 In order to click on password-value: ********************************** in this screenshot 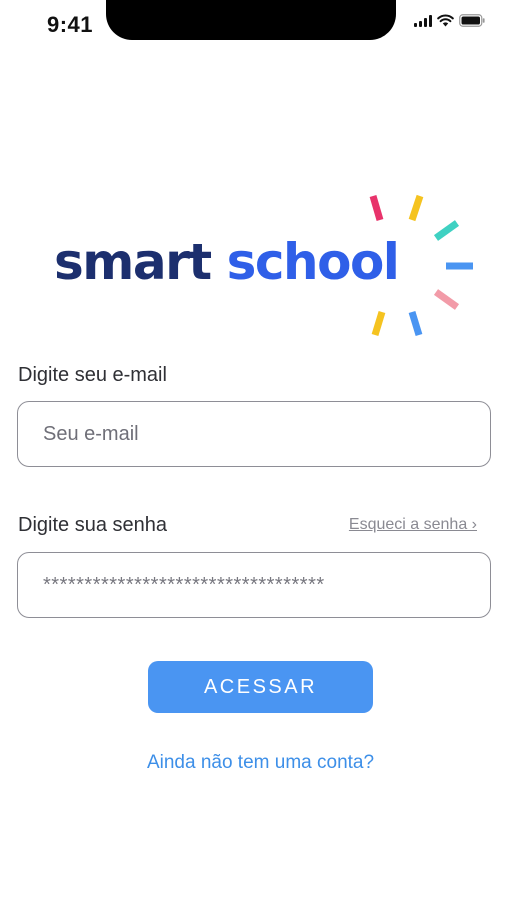, I will do `click(184, 584)`.